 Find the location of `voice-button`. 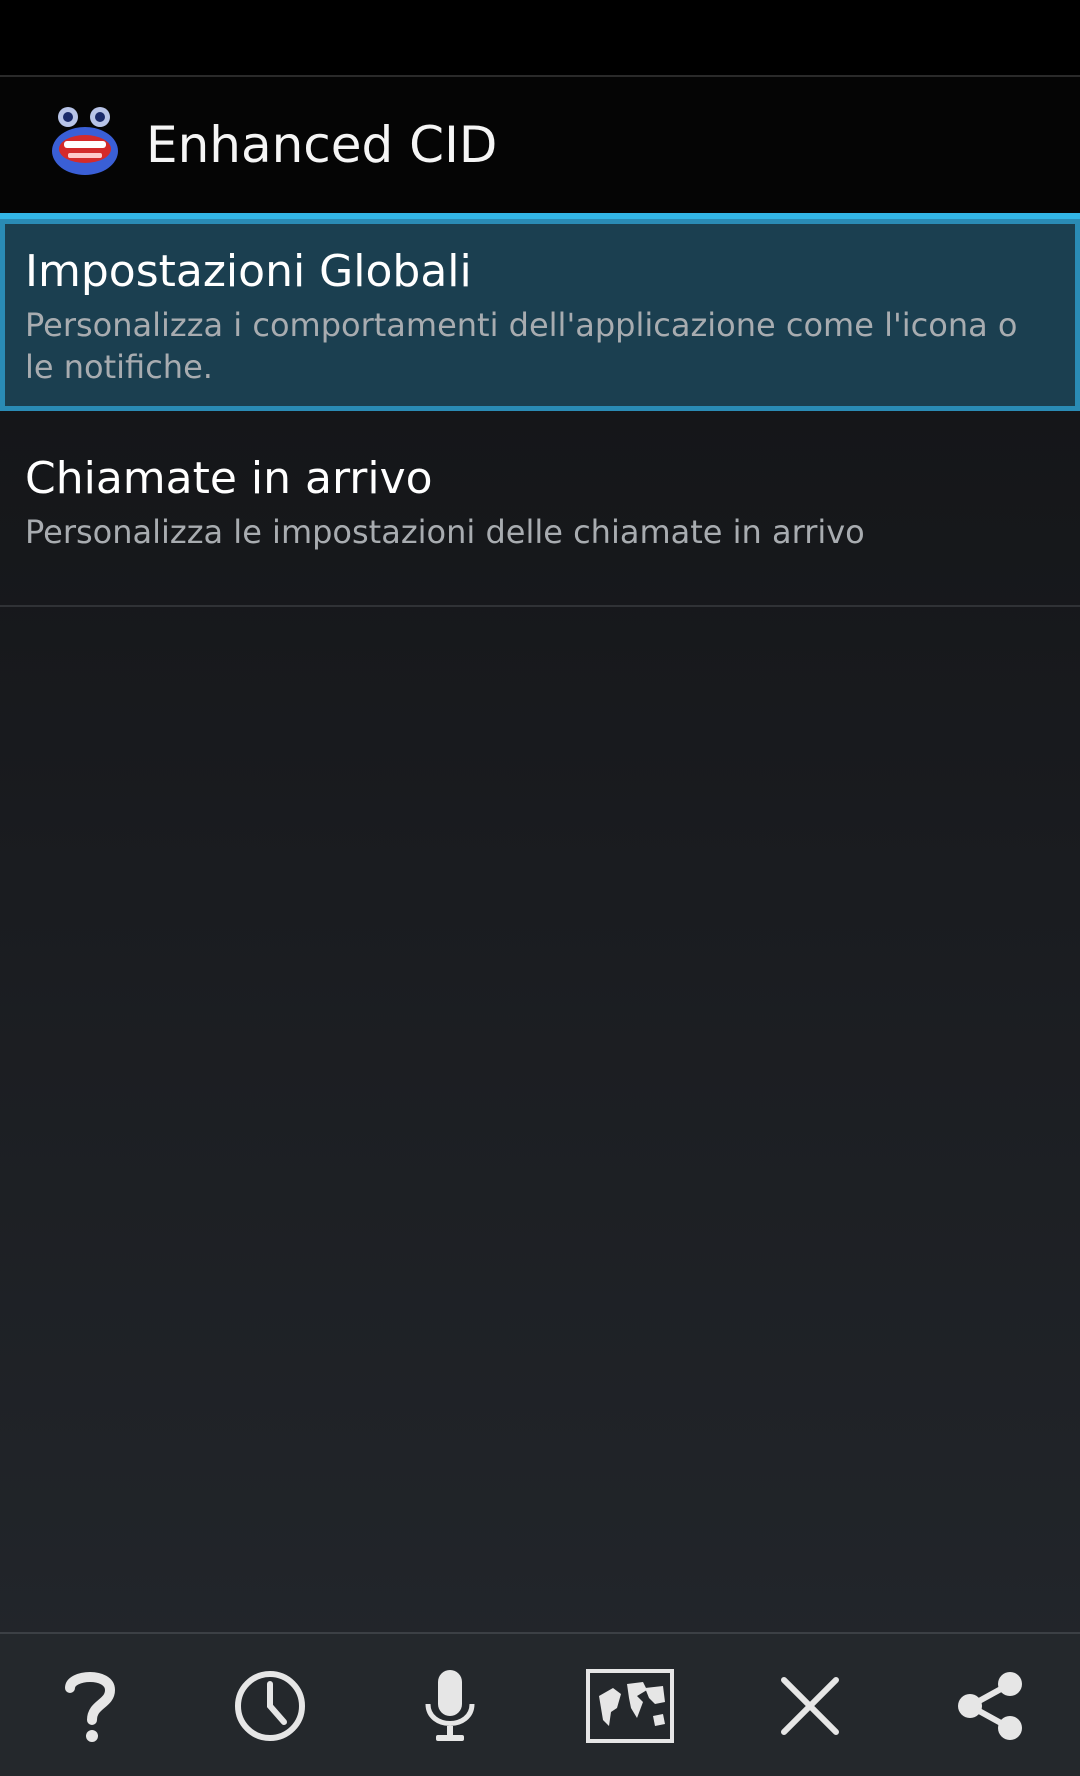

voice-button is located at coordinates (450, 1706).